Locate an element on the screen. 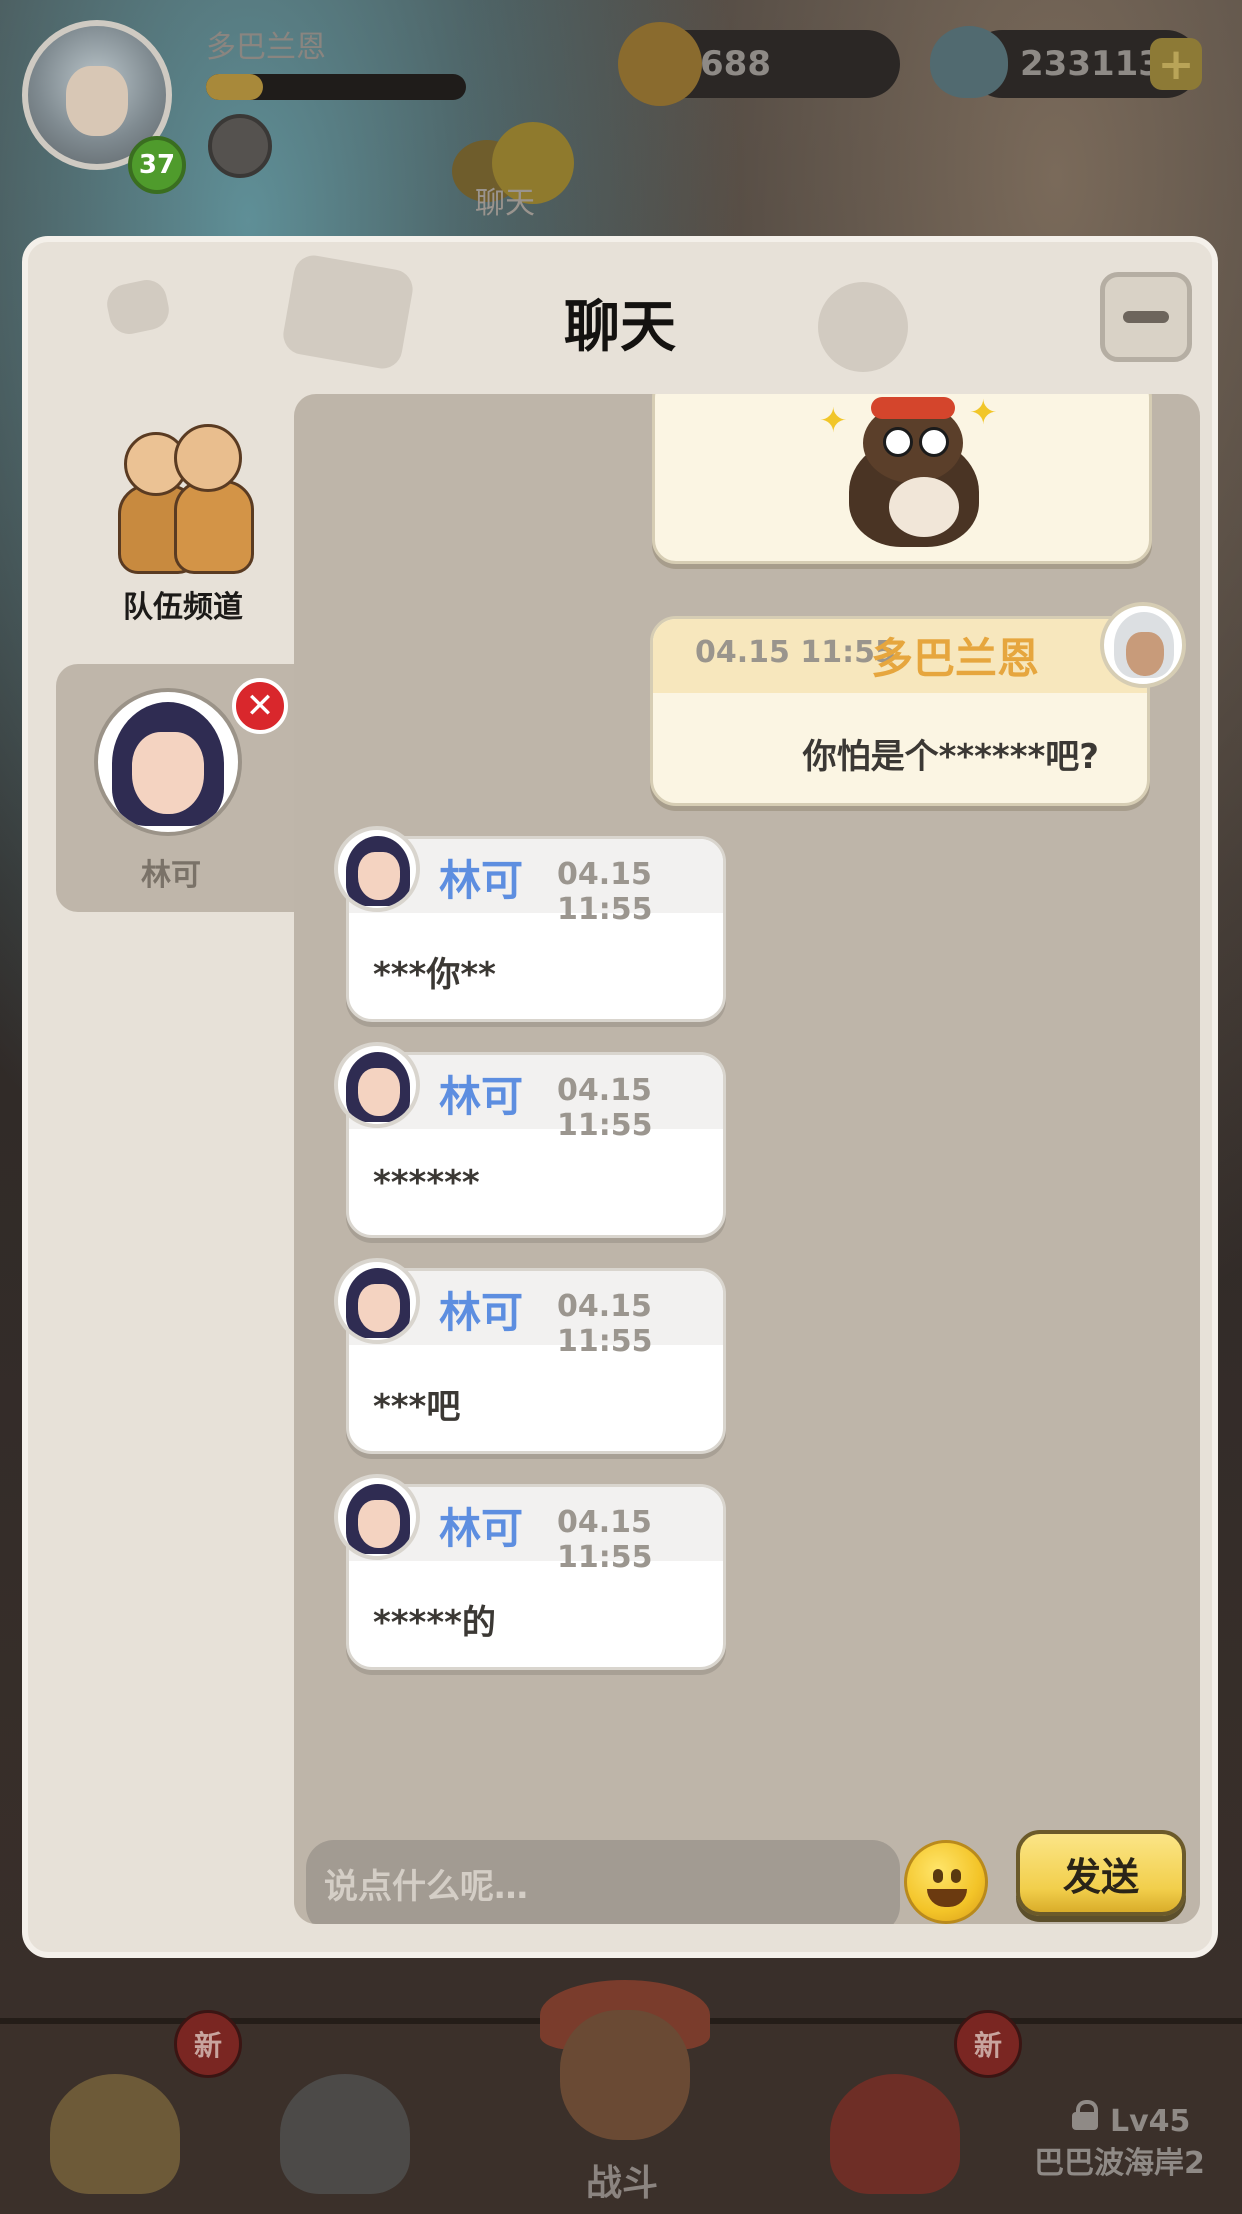  contact-avatar is located at coordinates (168, 762).